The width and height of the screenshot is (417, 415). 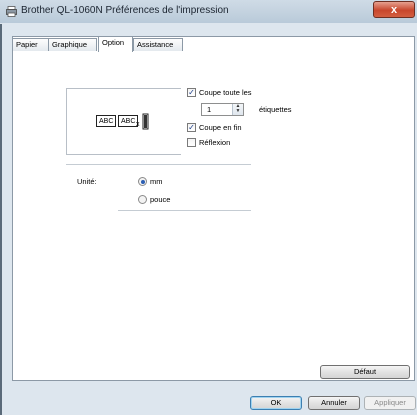 I want to click on mirror-checkbox, so click(x=191, y=142).